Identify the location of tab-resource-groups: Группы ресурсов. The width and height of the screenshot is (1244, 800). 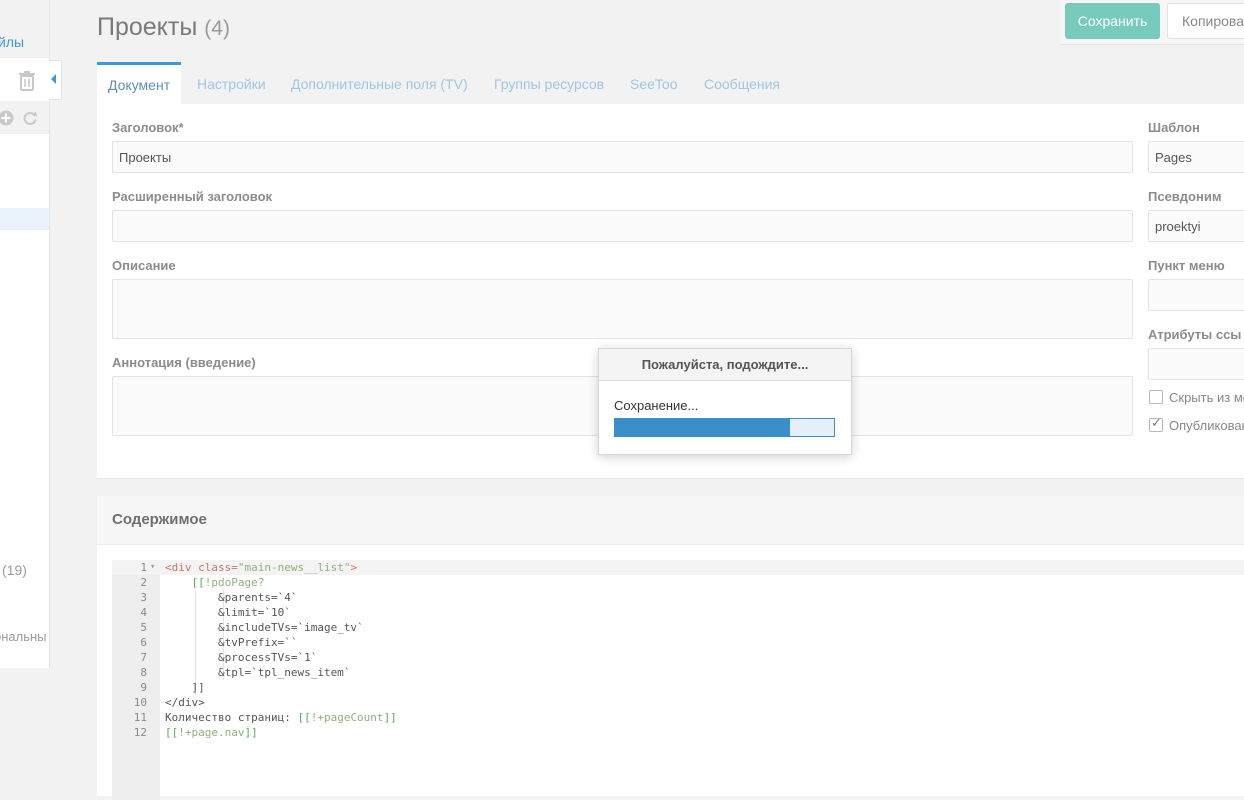
(549, 83).